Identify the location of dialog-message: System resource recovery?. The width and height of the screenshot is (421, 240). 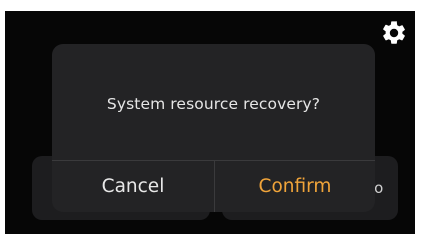
(213, 104).